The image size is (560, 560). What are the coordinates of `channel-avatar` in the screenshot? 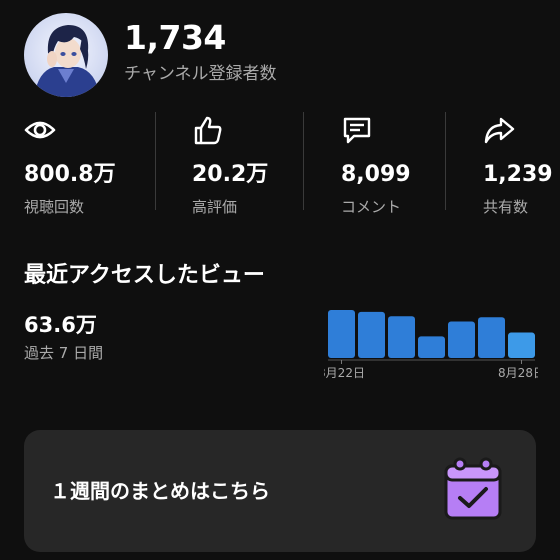 It's located at (66, 55).